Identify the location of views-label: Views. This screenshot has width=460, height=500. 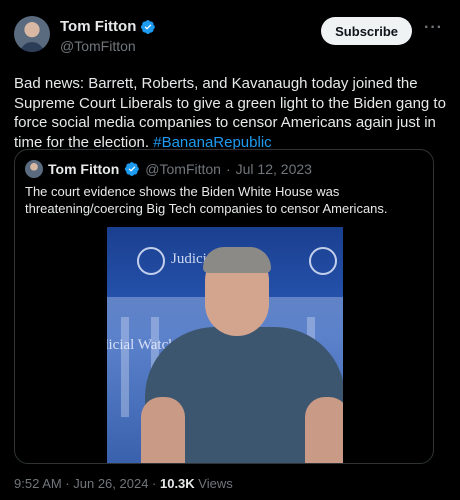
(213, 483).